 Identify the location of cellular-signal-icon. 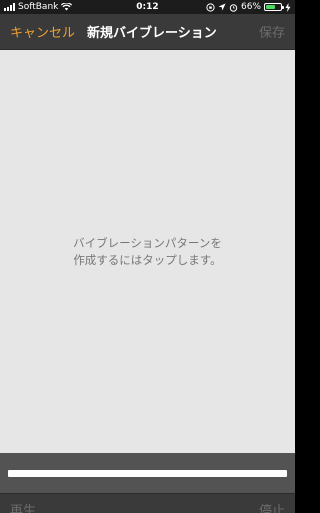
(9, 7).